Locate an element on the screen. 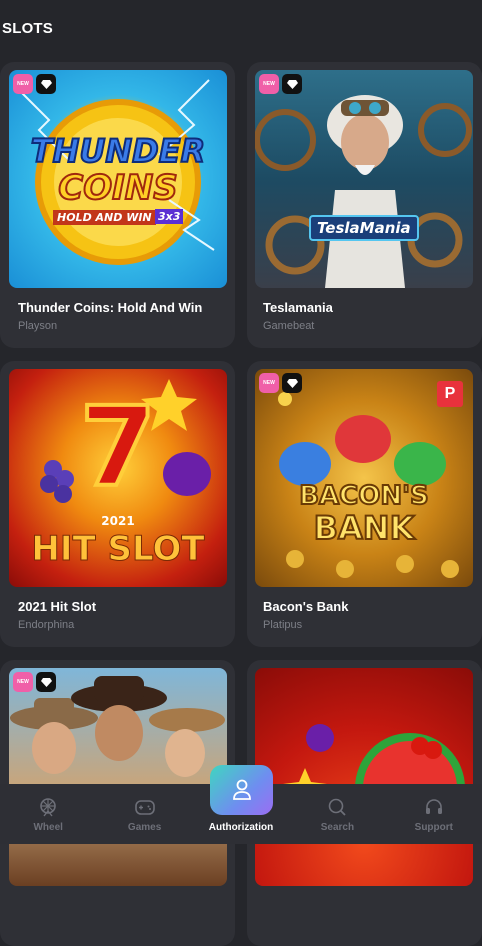 This screenshot has height=946, width=482. game-title: Bacon's Bank is located at coordinates (305, 606).